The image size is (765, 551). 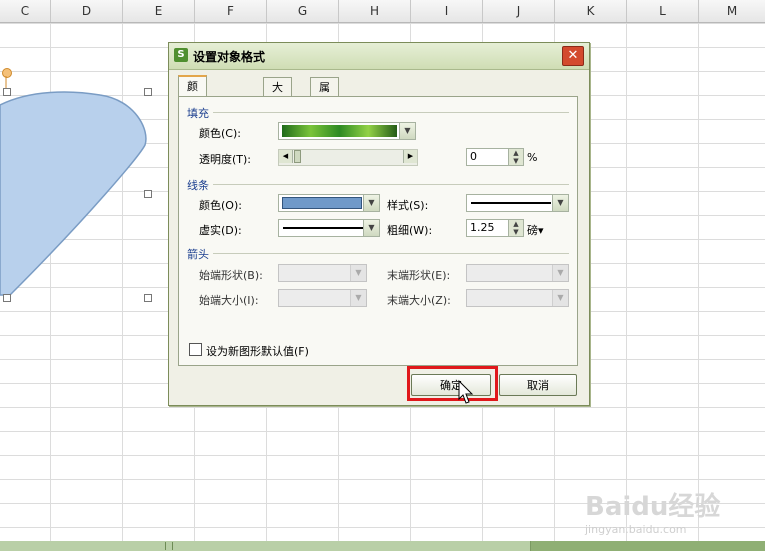 I want to click on scrollbar-grip, so click(x=169, y=546).